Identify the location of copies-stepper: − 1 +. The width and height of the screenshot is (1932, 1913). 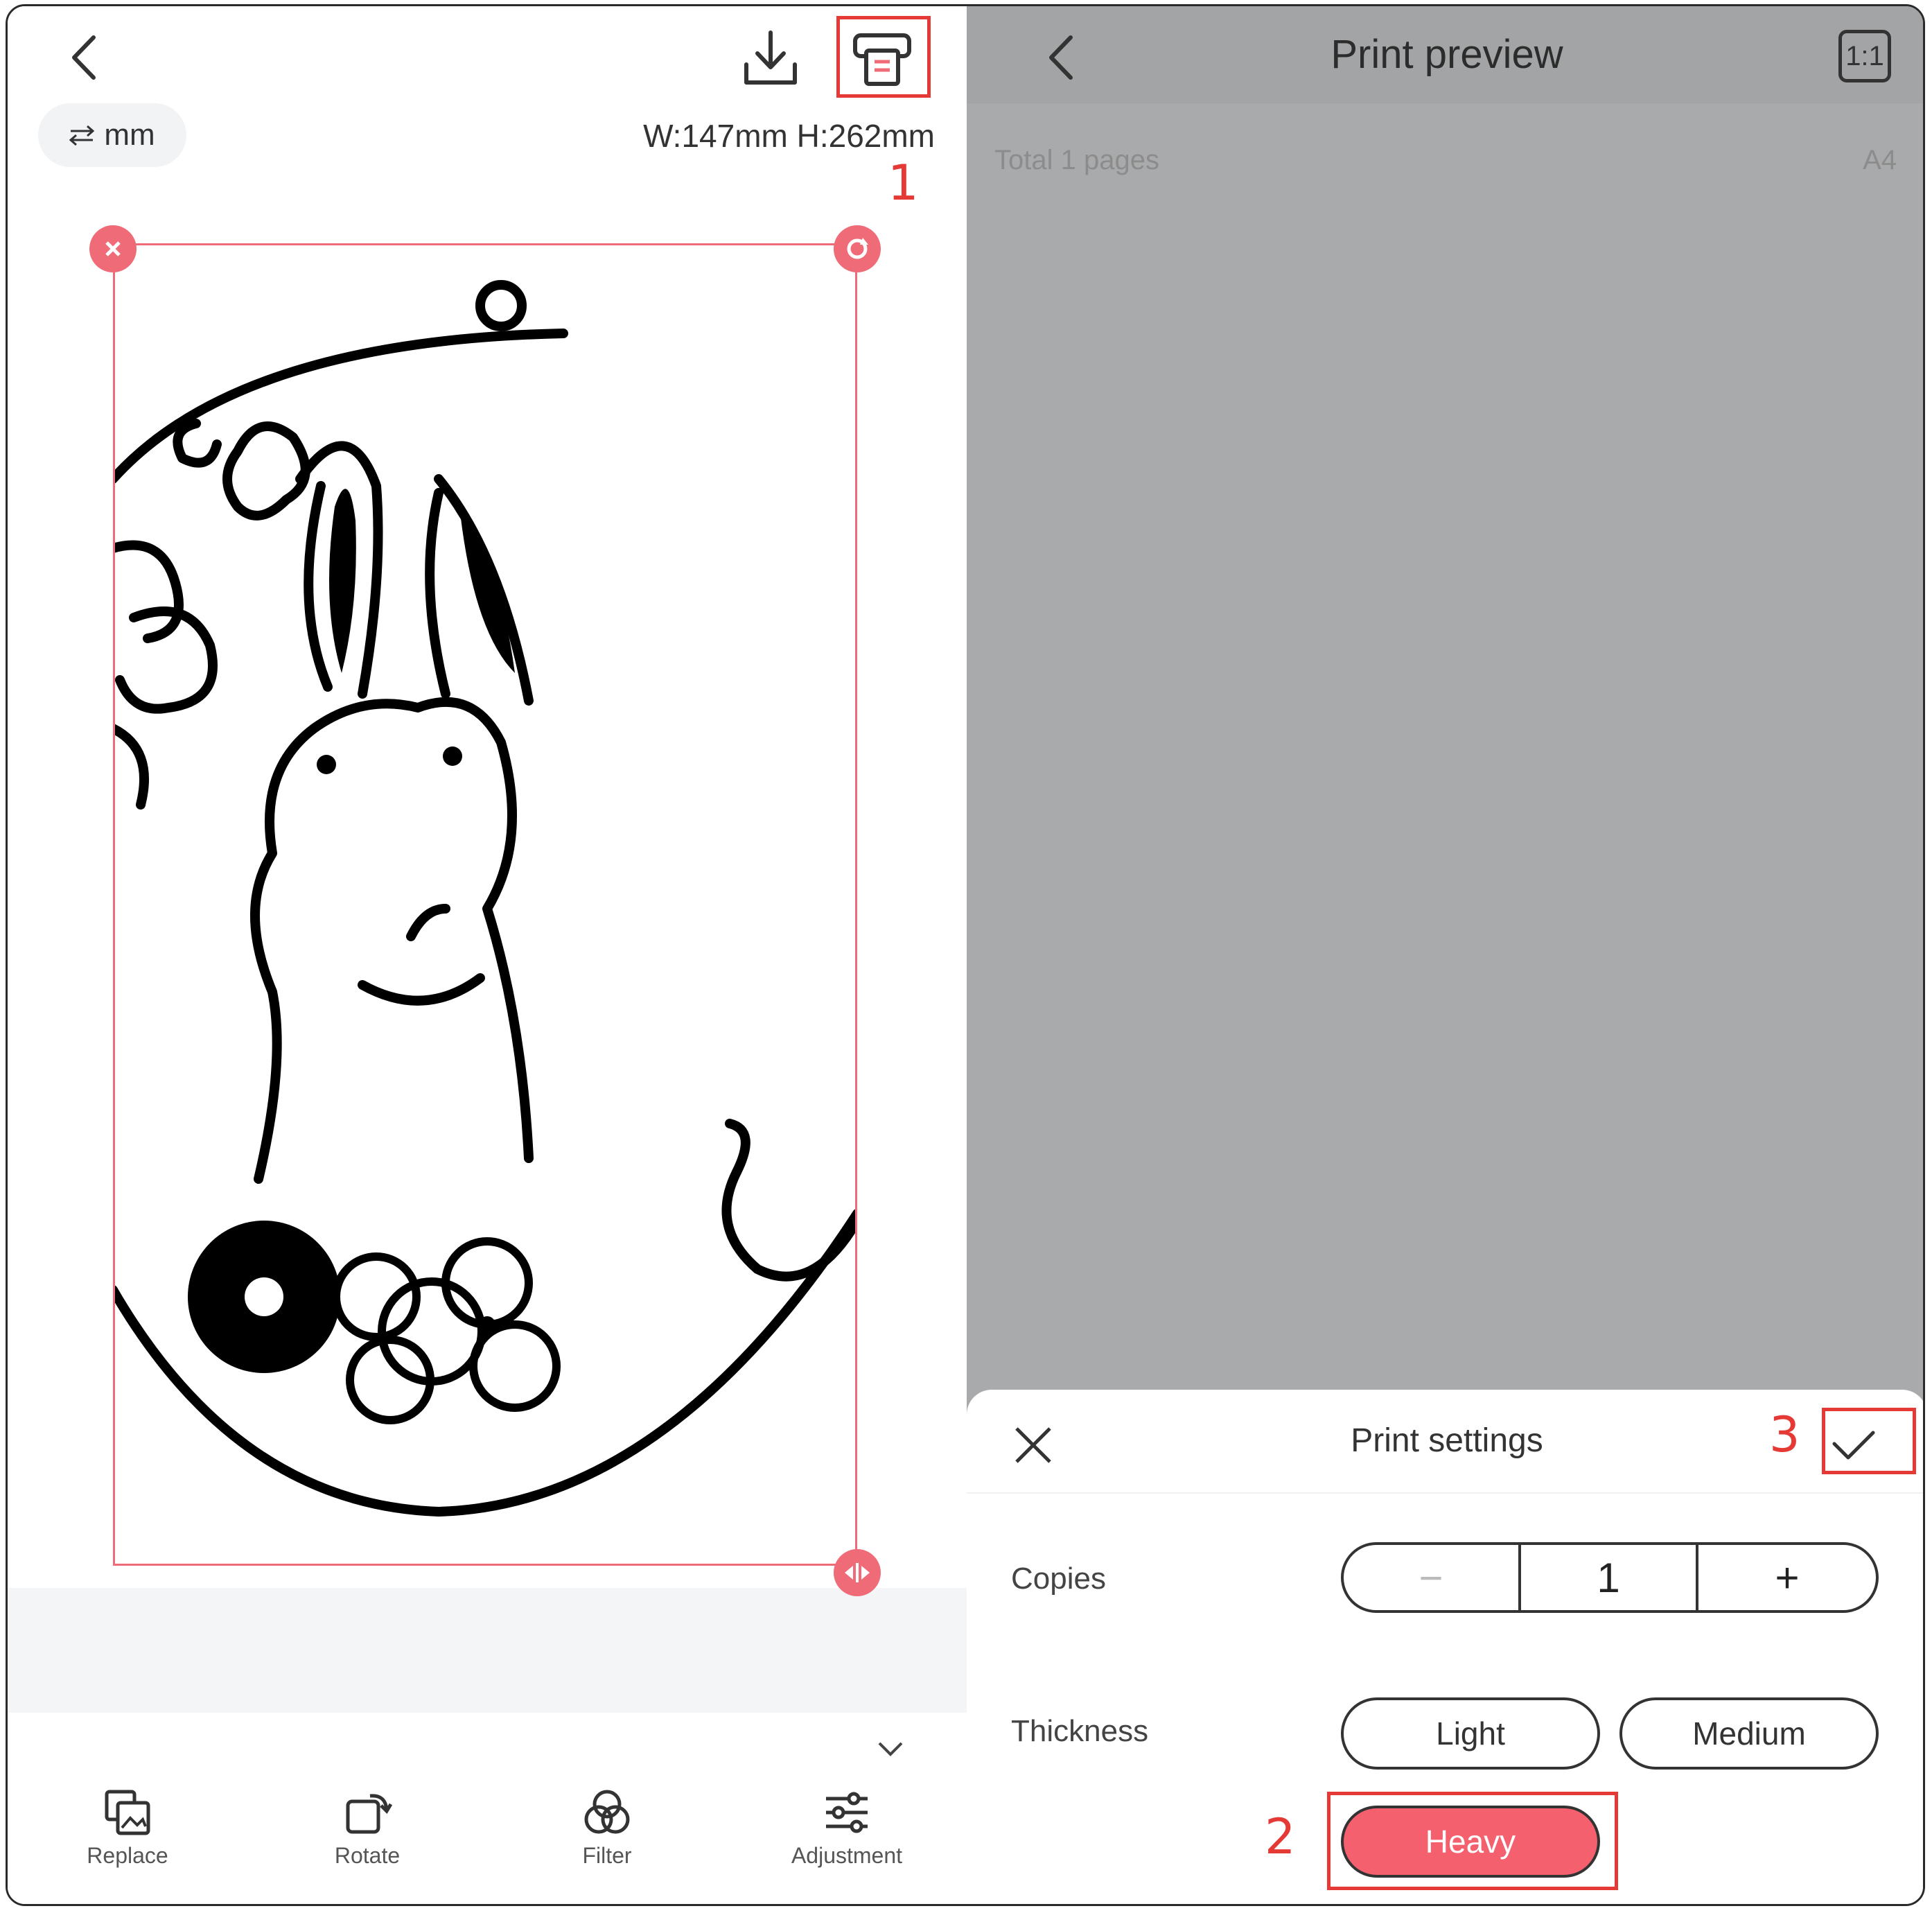
(1610, 1577).